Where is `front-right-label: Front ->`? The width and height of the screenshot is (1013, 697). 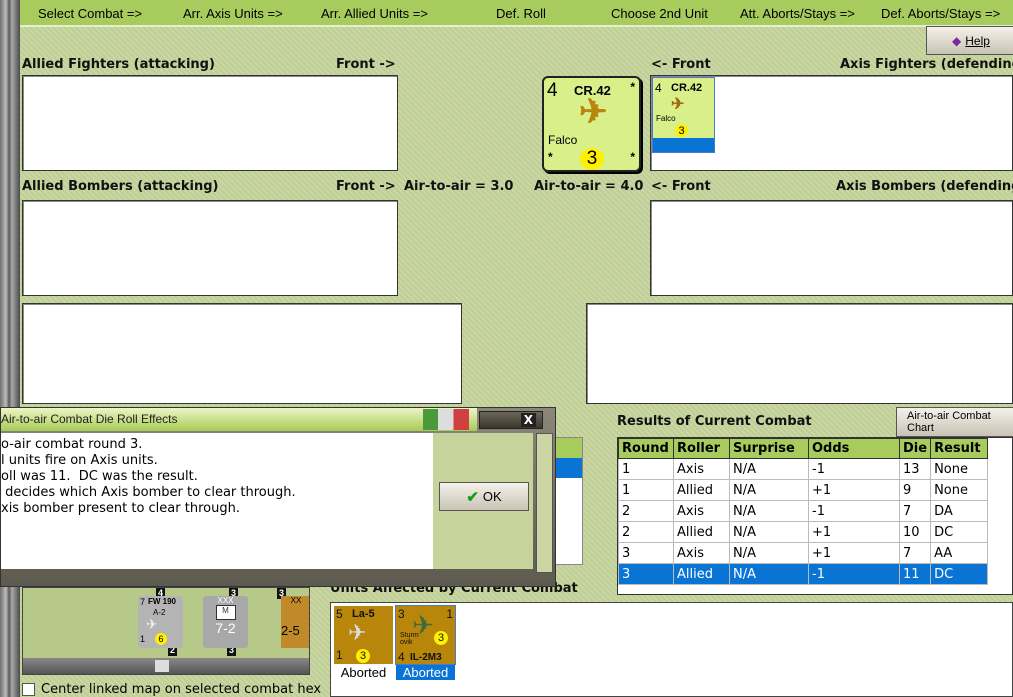
front-right-label: Front -> is located at coordinates (366, 64).